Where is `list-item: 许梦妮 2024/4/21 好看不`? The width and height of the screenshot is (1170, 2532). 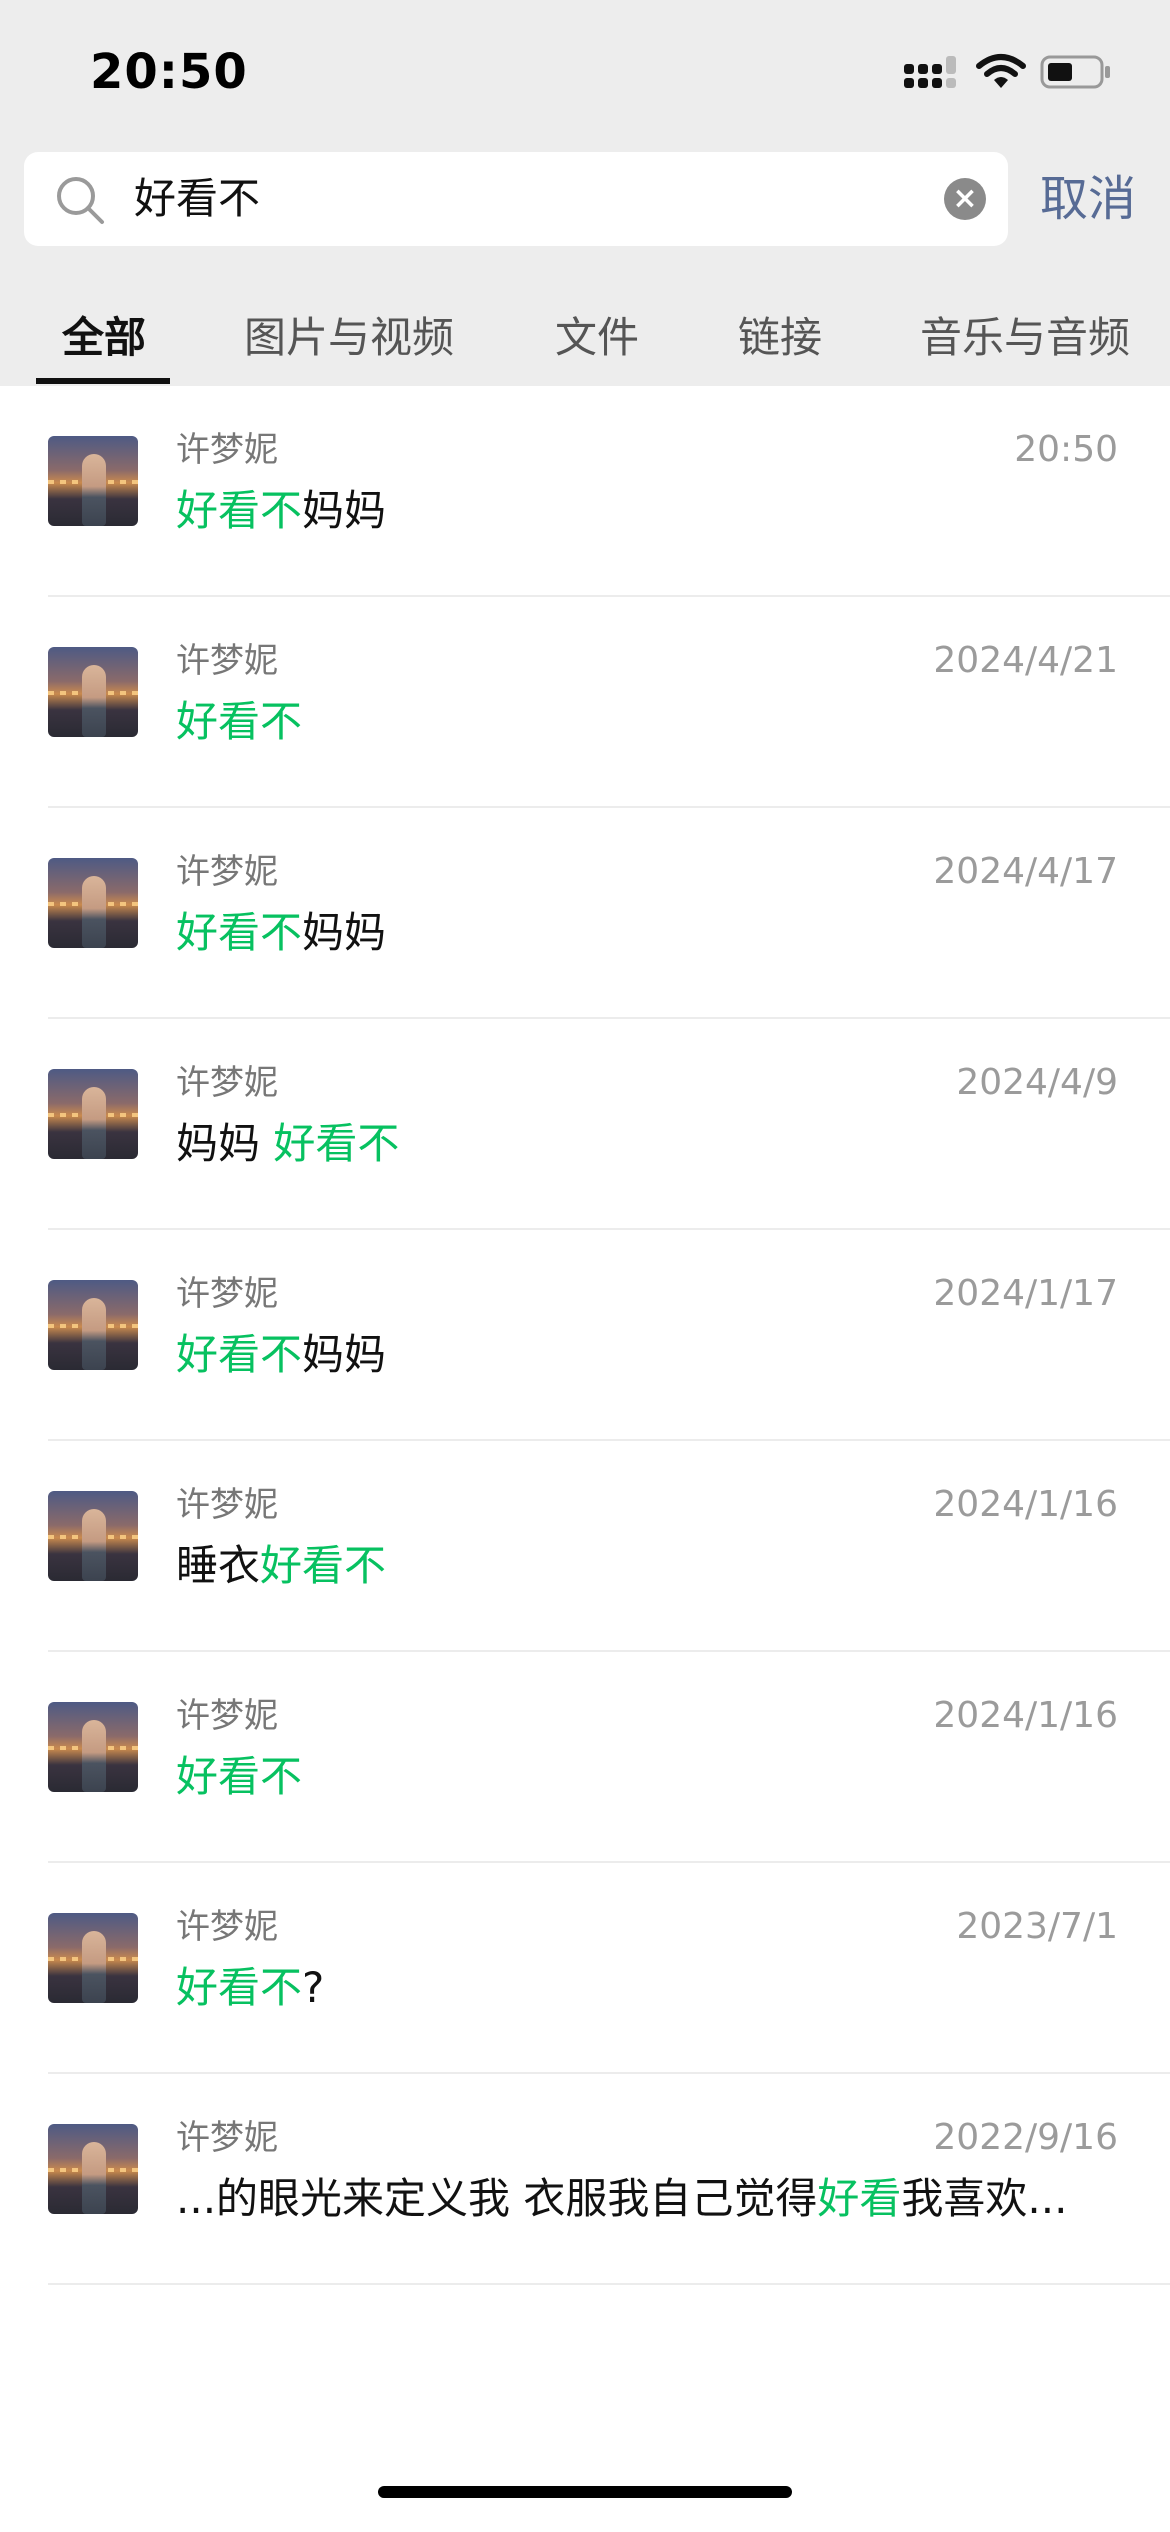
list-item: 许梦妮 2024/4/21 好看不 is located at coordinates (585, 702).